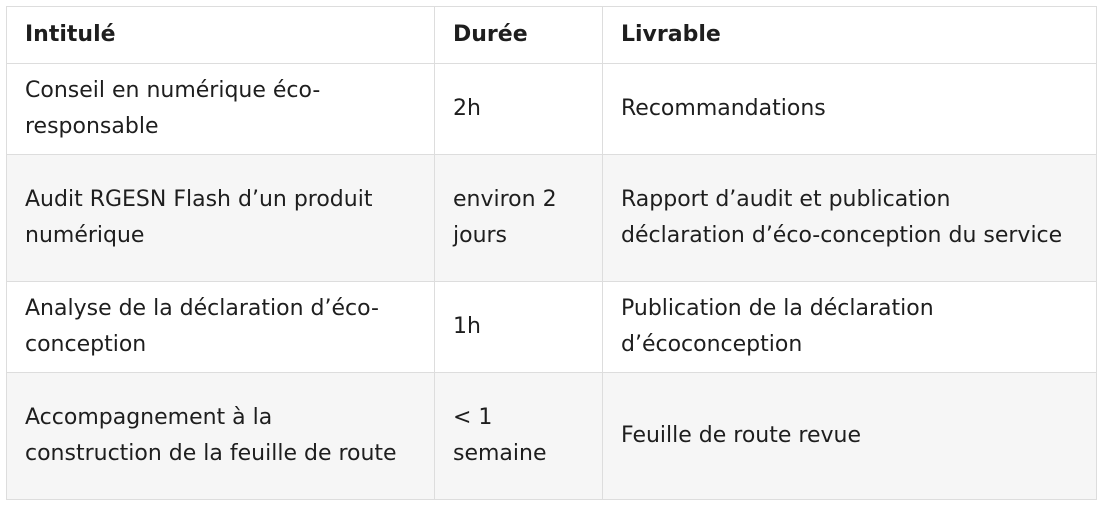  What do you see at coordinates (518, 109) in the screenshot?
I see `cell-duree: 2h` at bounding box center [518, 109].